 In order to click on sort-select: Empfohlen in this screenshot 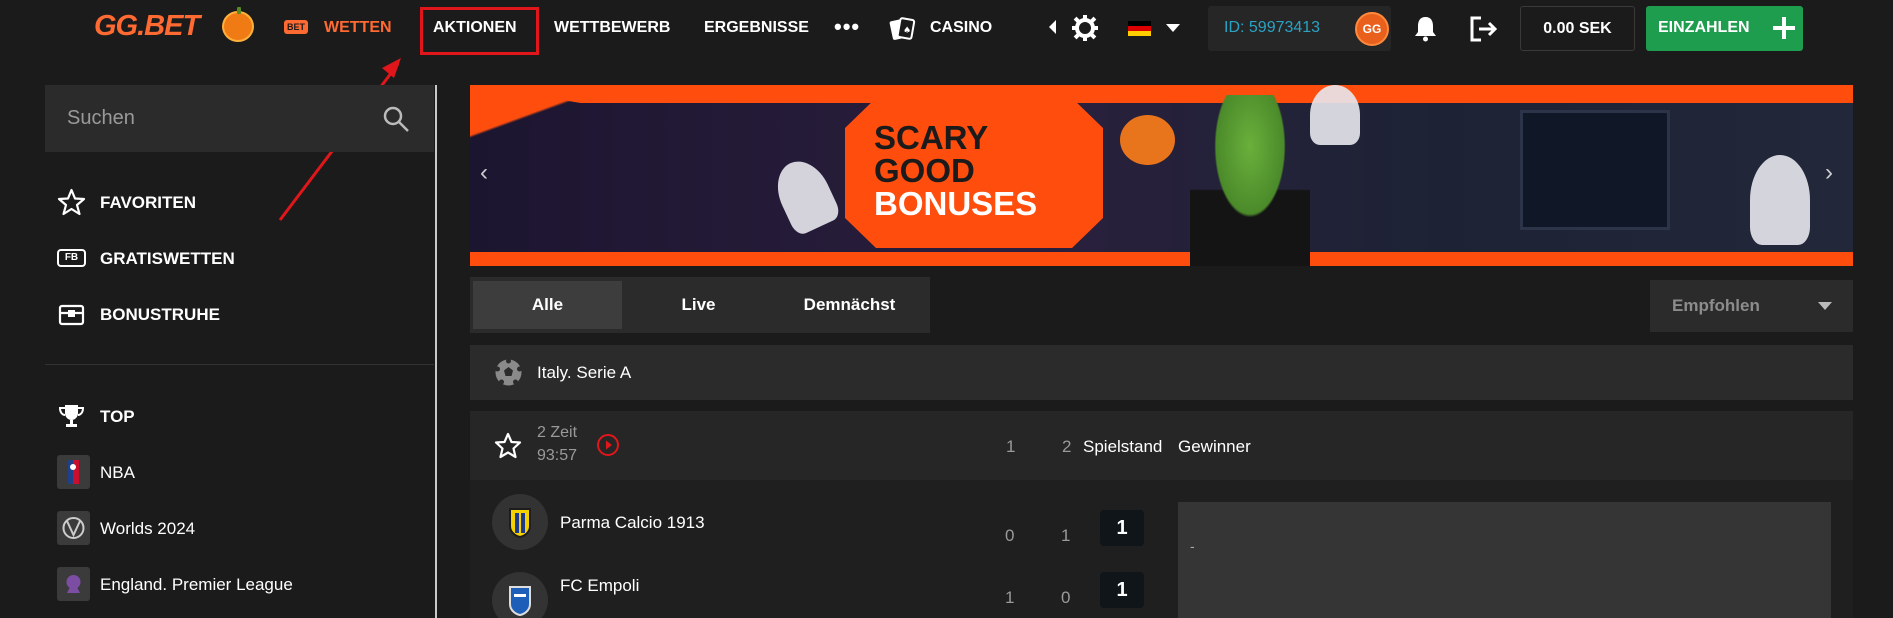, I will do `click(1751, 306)`.